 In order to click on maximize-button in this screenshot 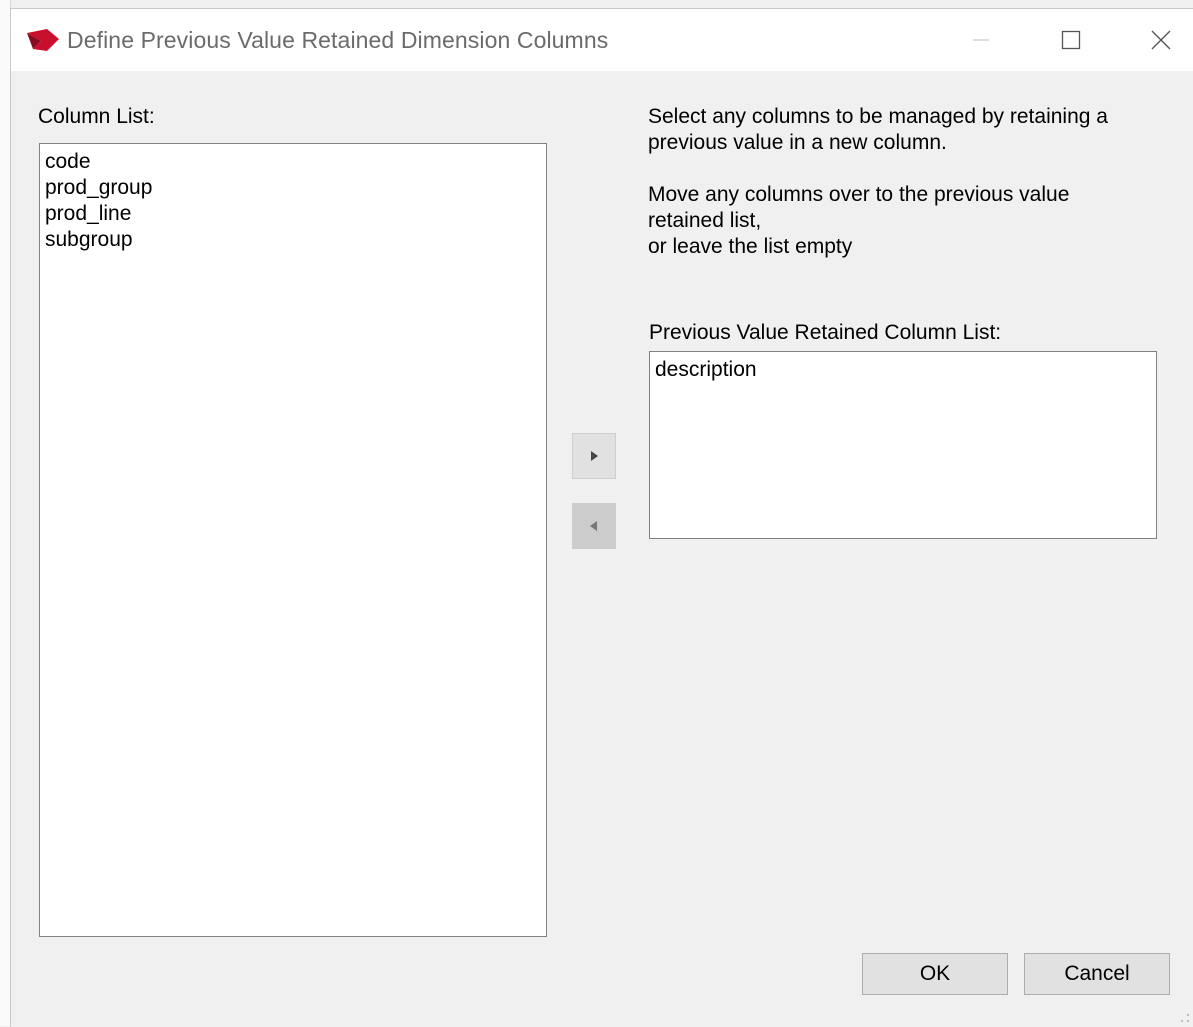, I will do `click(1071, 40)`.